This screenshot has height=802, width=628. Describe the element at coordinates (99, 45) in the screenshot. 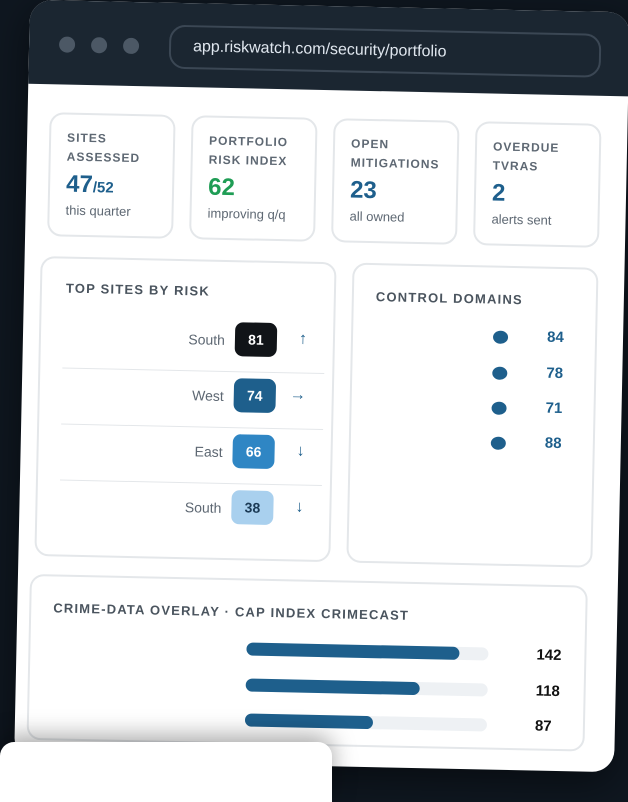

I see `window-minimize-dot` at that location.